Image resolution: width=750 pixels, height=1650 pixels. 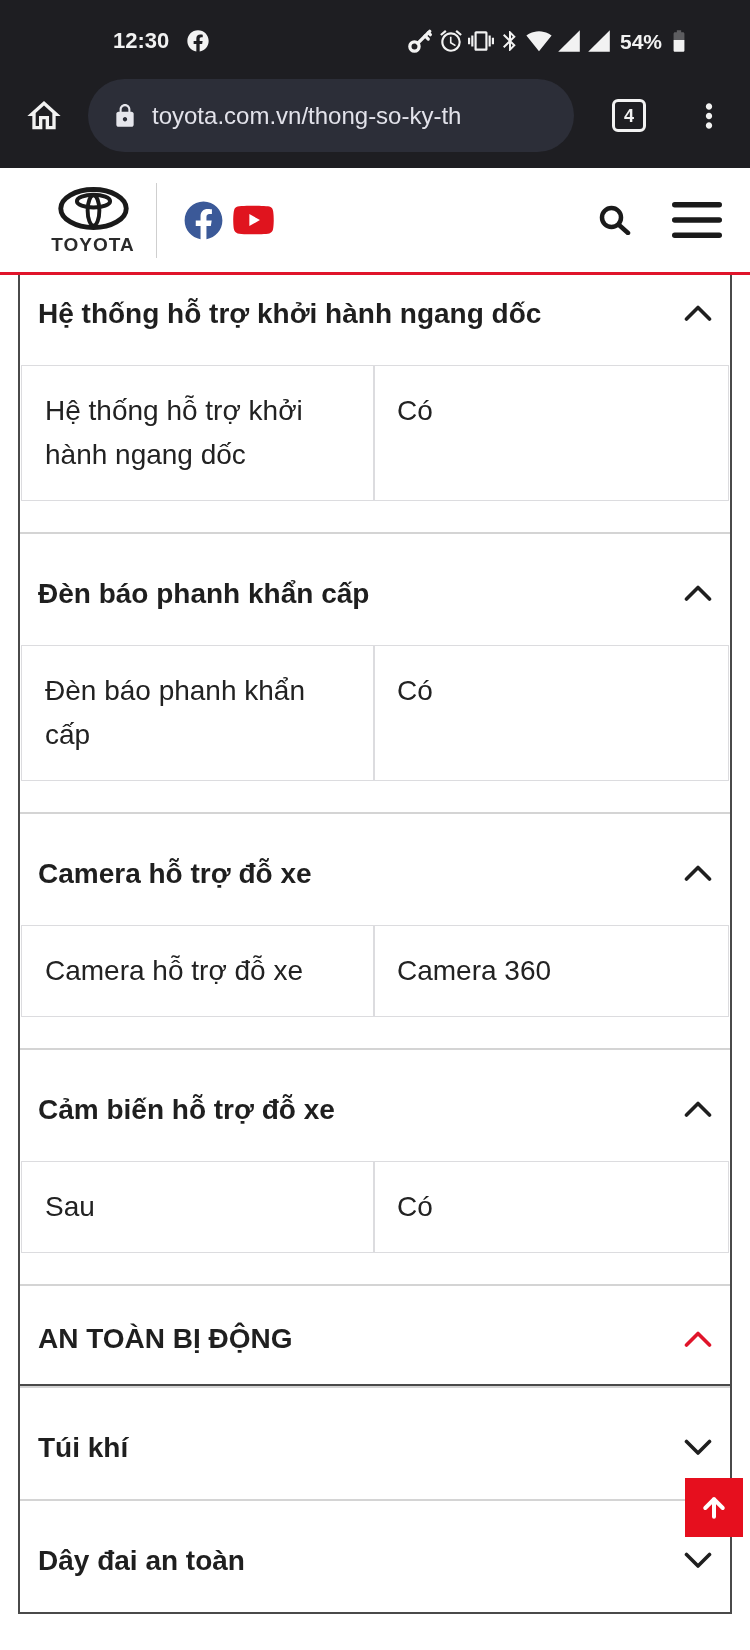 What do you see at coordinates (714, 1507) in the screenshot?
I see `scroll-to-top-button` at bounding box center [714, 1507].